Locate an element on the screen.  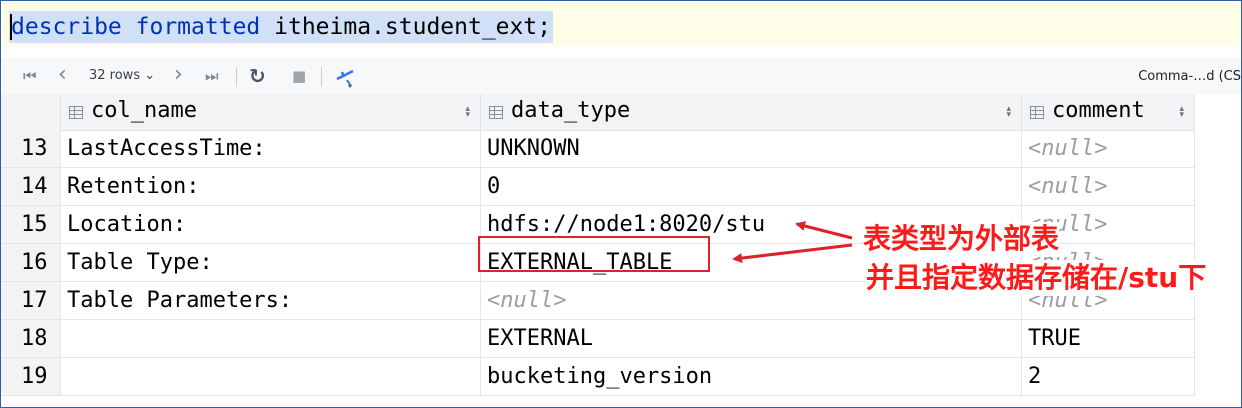
column-header-label: col_name is located at coordinates (144, 110).